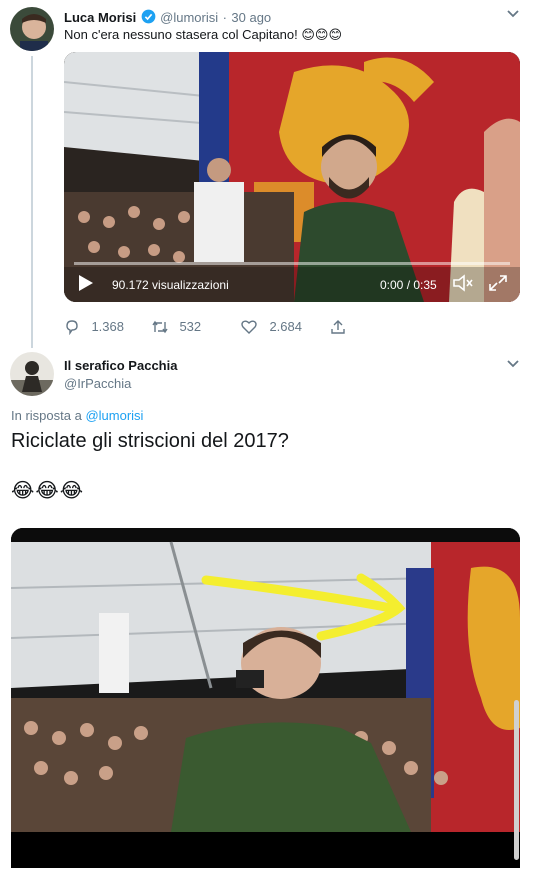 This screenshot has width=533, height=877. Describe the element at coordinates (120, 365) in the screenshot. I see `author-name: Il serafico Pacchia` at that location.